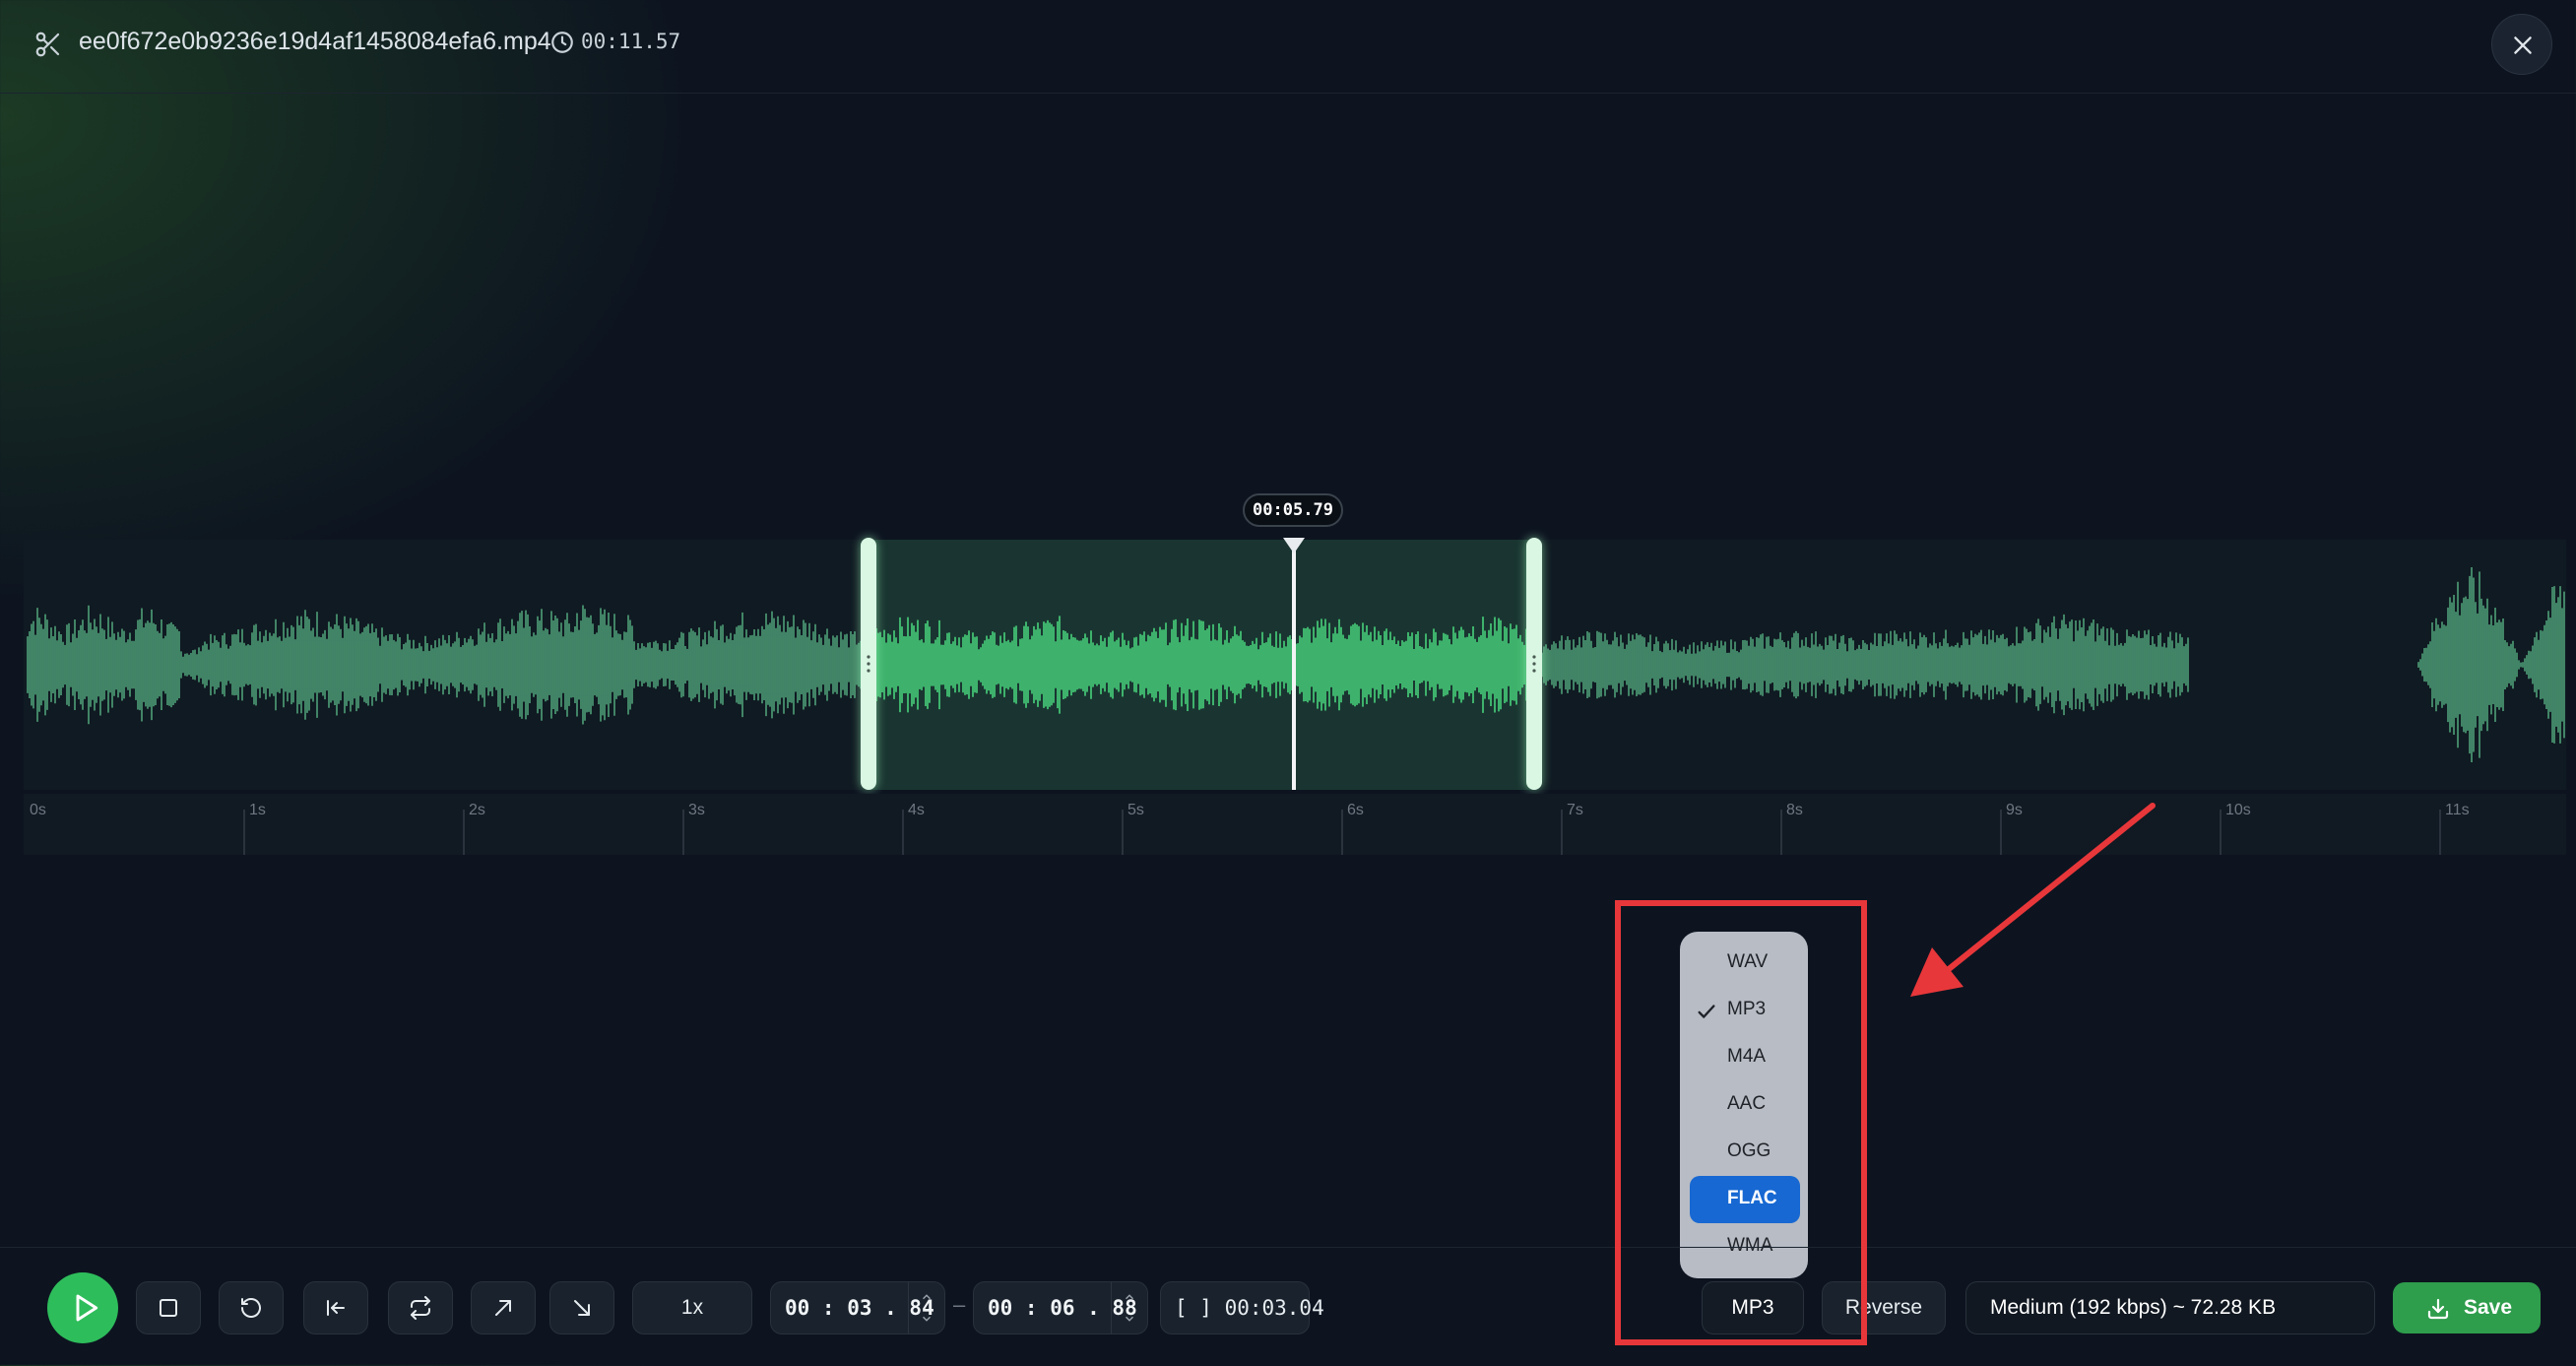 This screenshot has height=1366, width=2576. I want to click on selection-start-handle, so click(868, 664).